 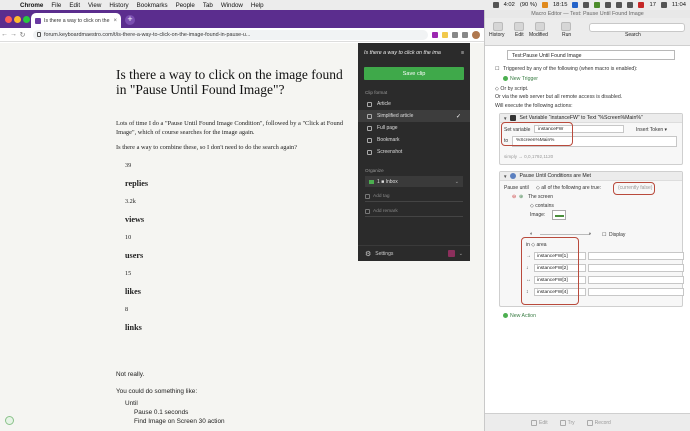 What do you see at coordinates (115, 21) in the screenshot?
I see `close-tab-icon: ×` at bounding box center [115, 21].